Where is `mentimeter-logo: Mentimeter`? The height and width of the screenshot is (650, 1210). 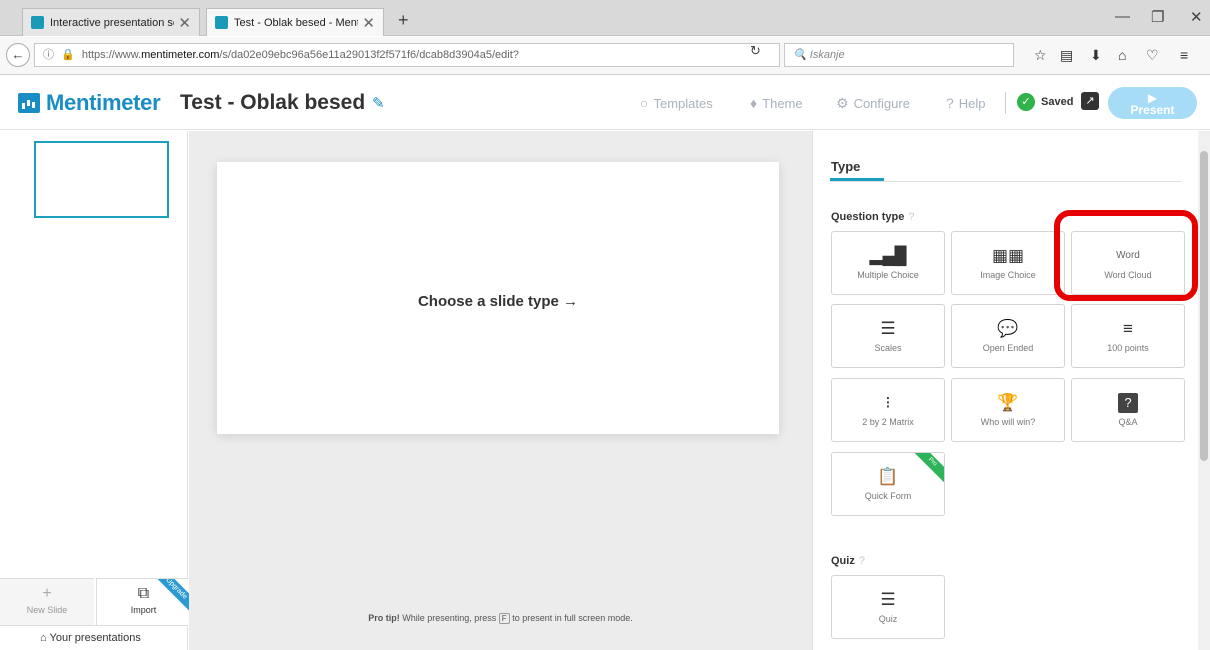
mentimeter-logo: Mentimeter is located at coordinates (89, 103).